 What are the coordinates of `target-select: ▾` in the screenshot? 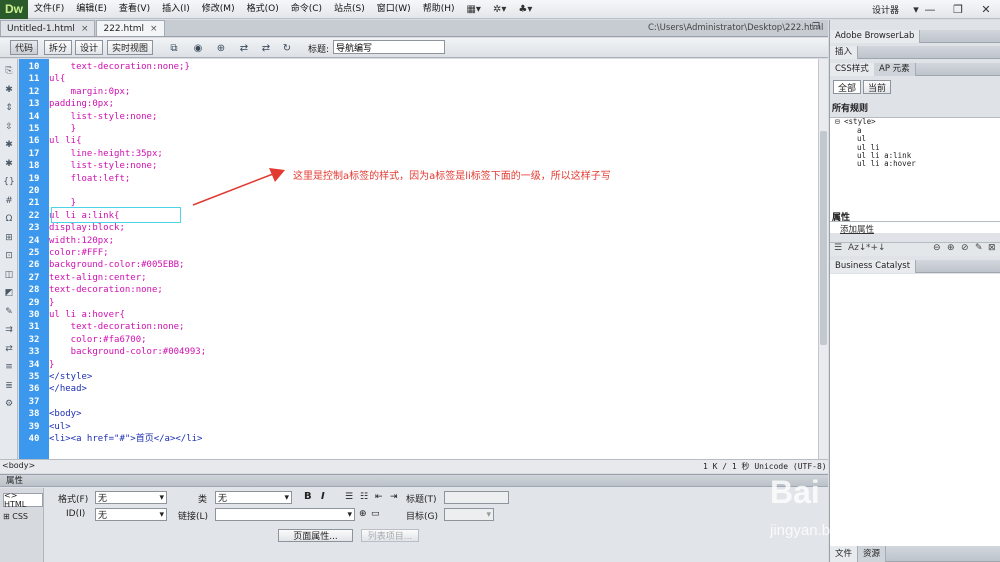 It's located at (469, 514).